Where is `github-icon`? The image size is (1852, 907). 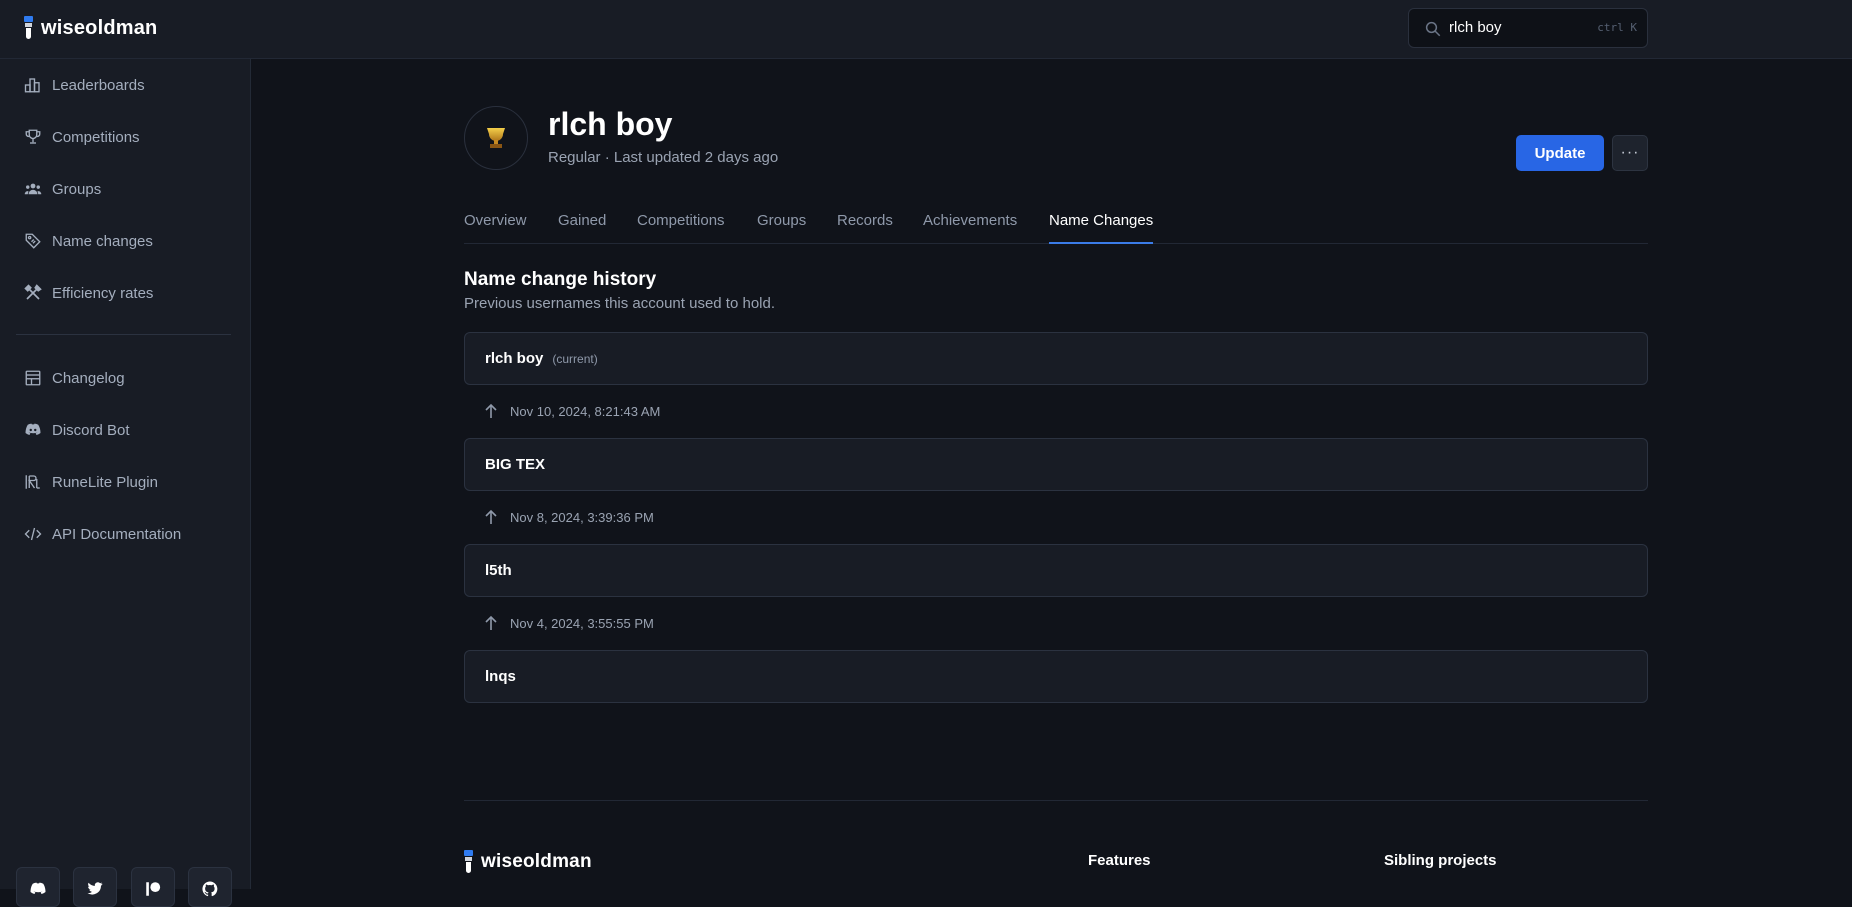 github-icon is located at coordinates (210, 889).